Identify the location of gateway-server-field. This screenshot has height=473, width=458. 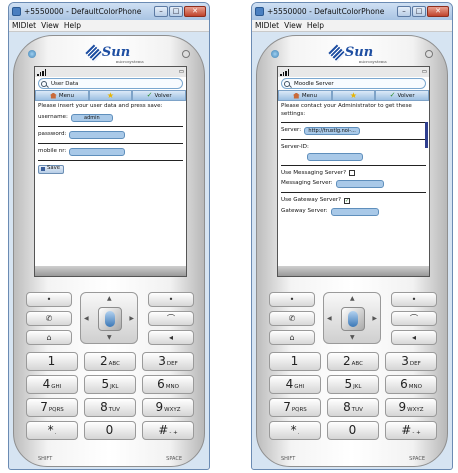
(354, 211).